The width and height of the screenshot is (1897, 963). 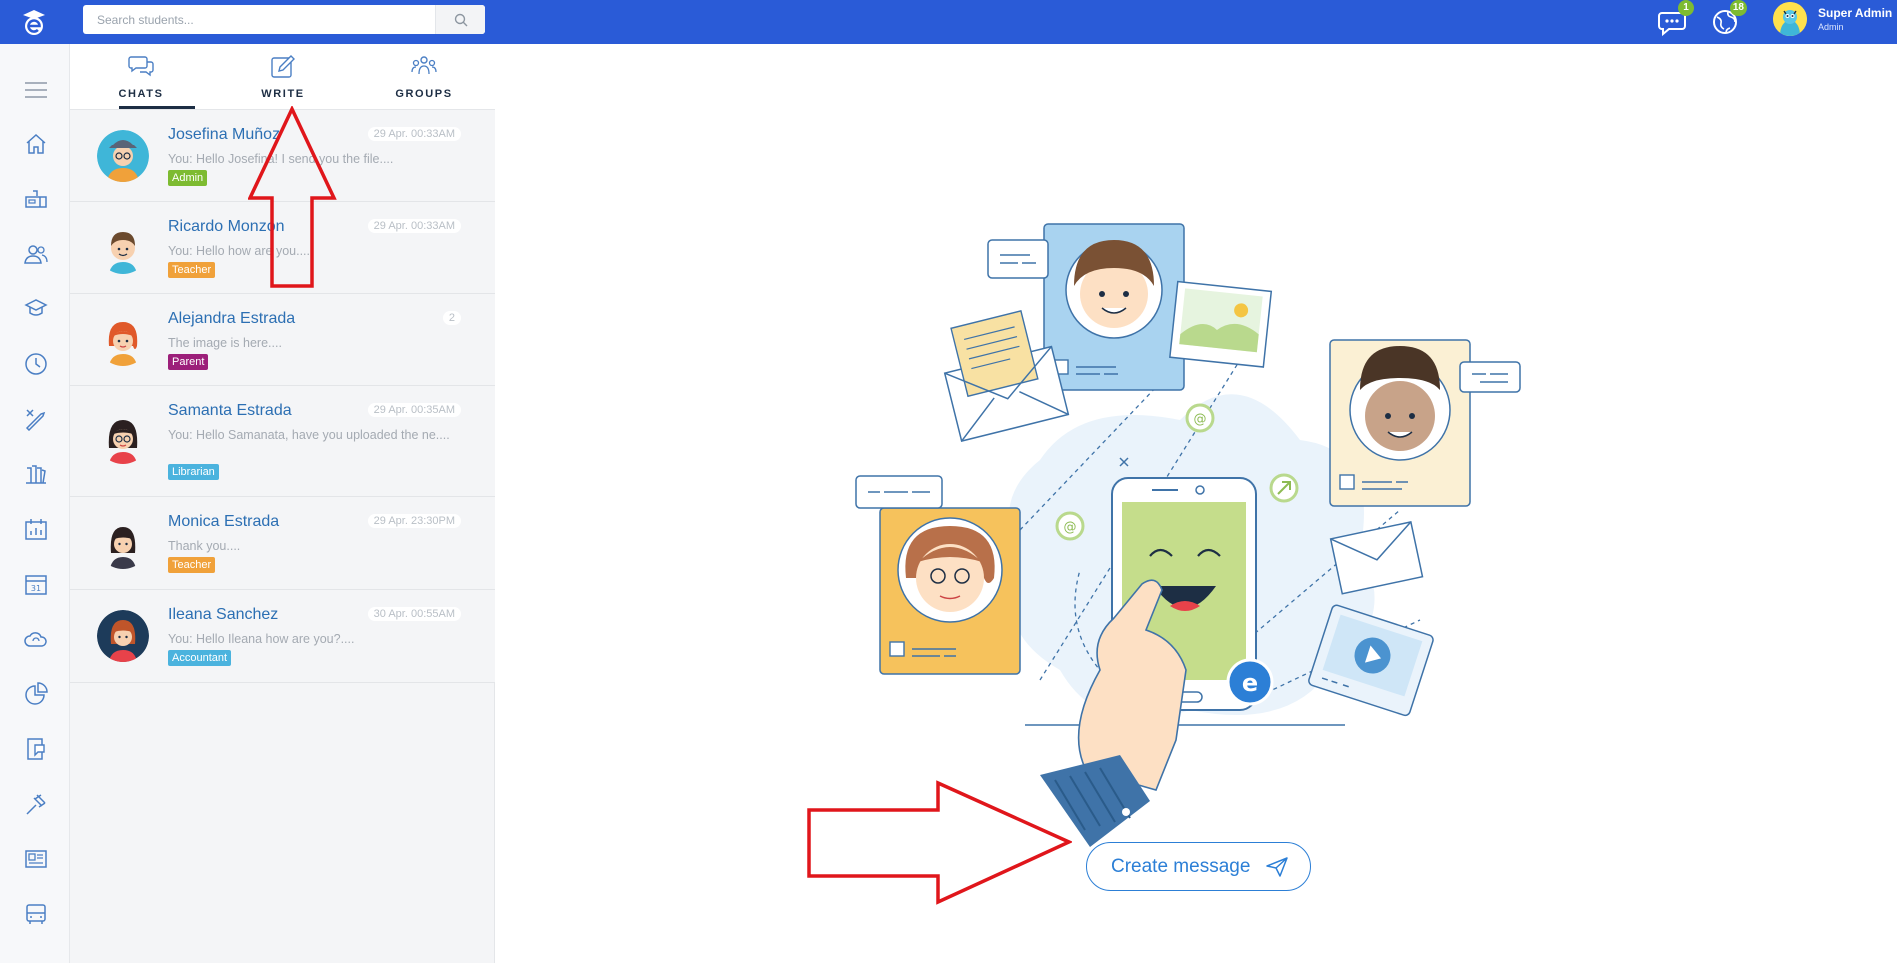 I want to click on app-logo, so click(x=34, y=22).